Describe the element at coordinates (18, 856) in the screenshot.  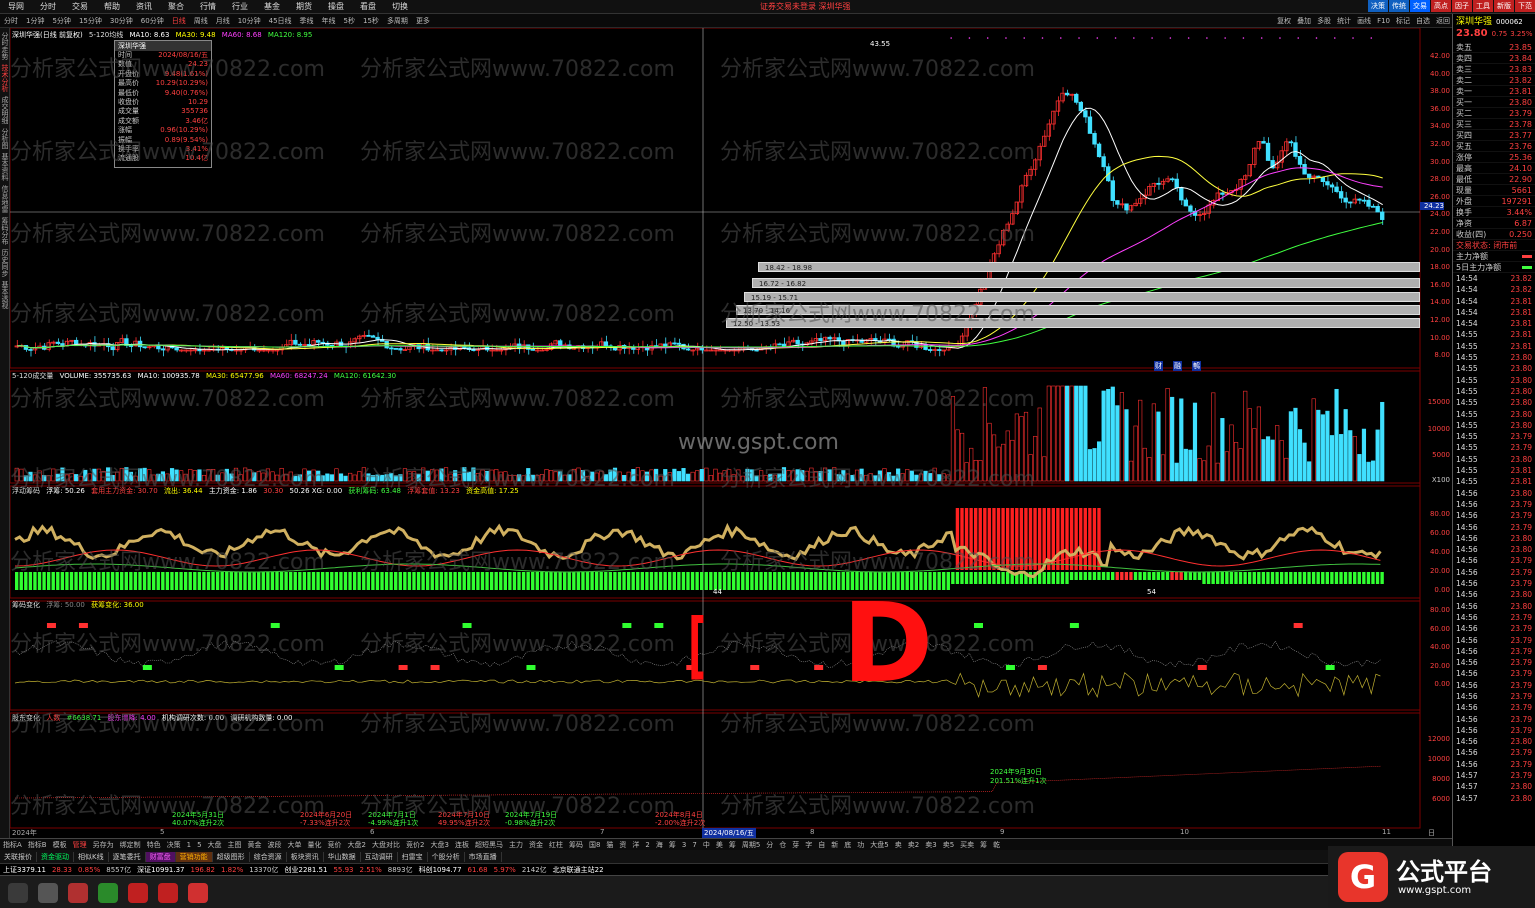
I see `function-tab: 关联报价` at that location.